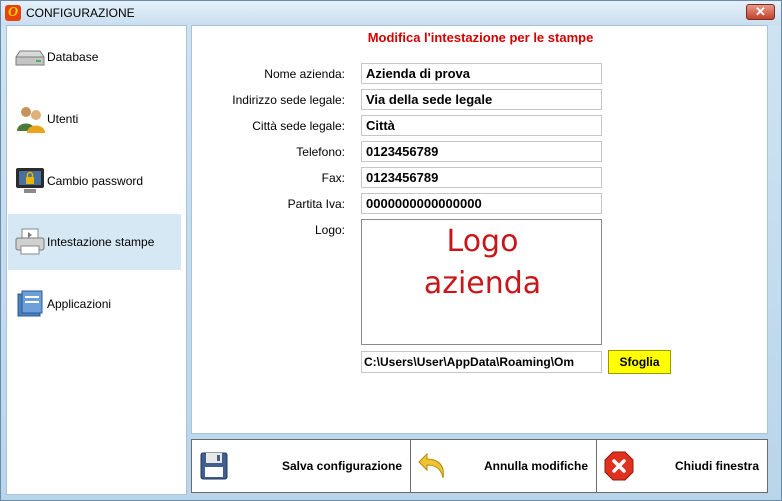  I want to click on save-button: Salva configurazione, so click(301, 466).